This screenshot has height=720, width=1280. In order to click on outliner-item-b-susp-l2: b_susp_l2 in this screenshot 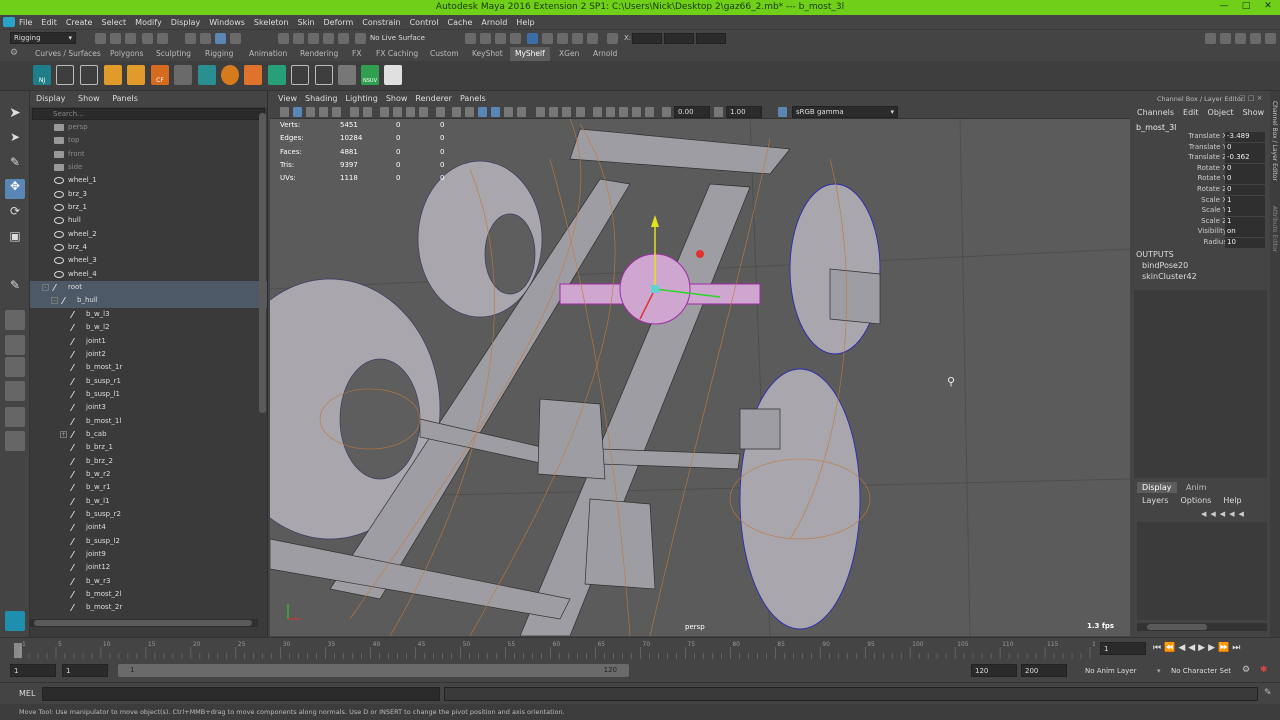, I will do `click(148, 541)`.